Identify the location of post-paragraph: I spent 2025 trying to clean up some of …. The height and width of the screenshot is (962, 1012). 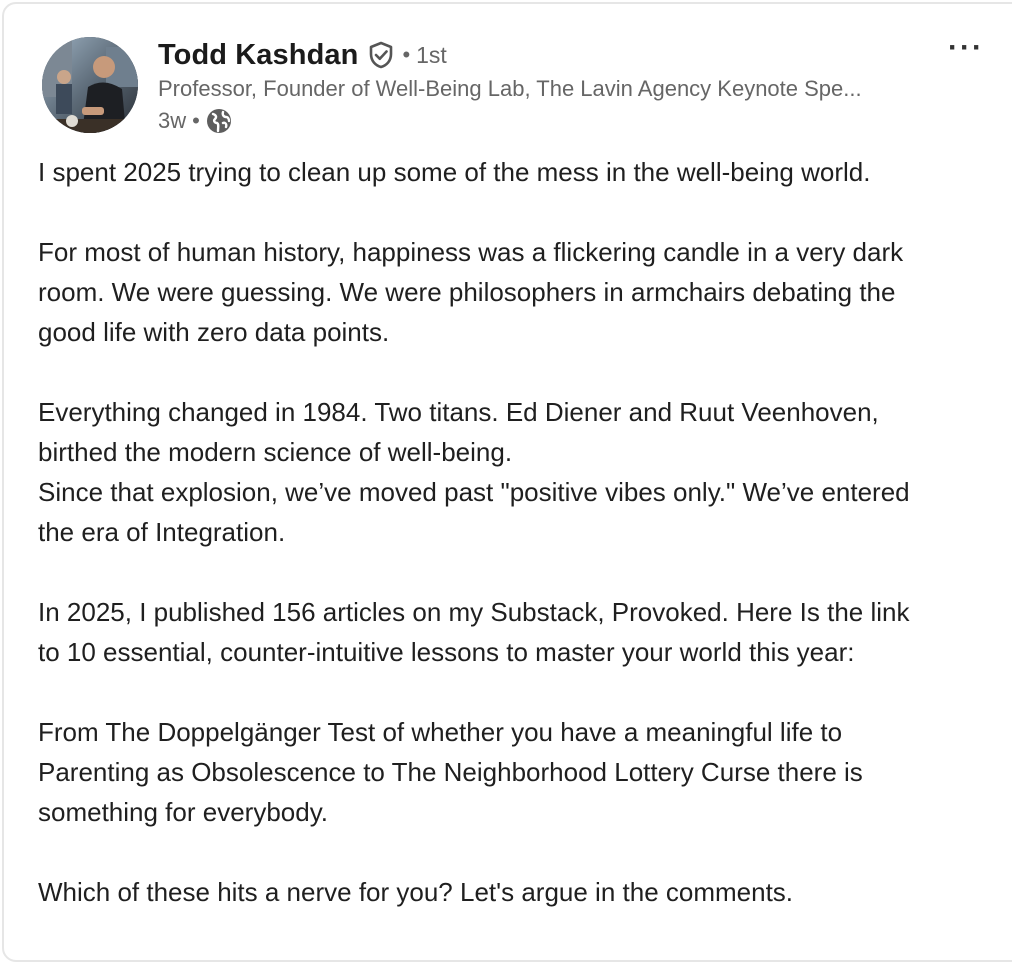
(454, 172).